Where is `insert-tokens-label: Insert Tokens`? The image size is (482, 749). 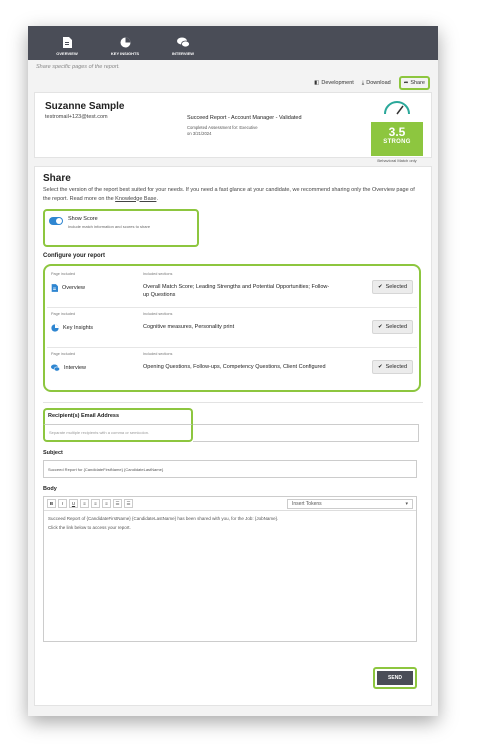 insert-tokens-label: Insert Tokens is located at coordinates (307, 503).